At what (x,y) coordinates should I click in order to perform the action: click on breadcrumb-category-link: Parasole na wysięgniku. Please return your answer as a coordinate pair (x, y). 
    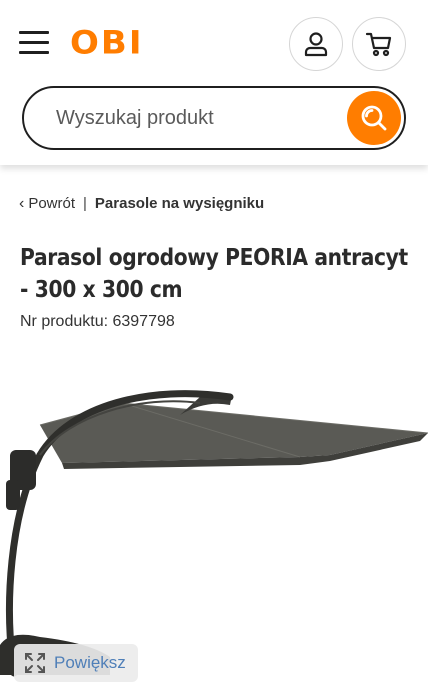
    Looking at the image, I should click on (179, 203).